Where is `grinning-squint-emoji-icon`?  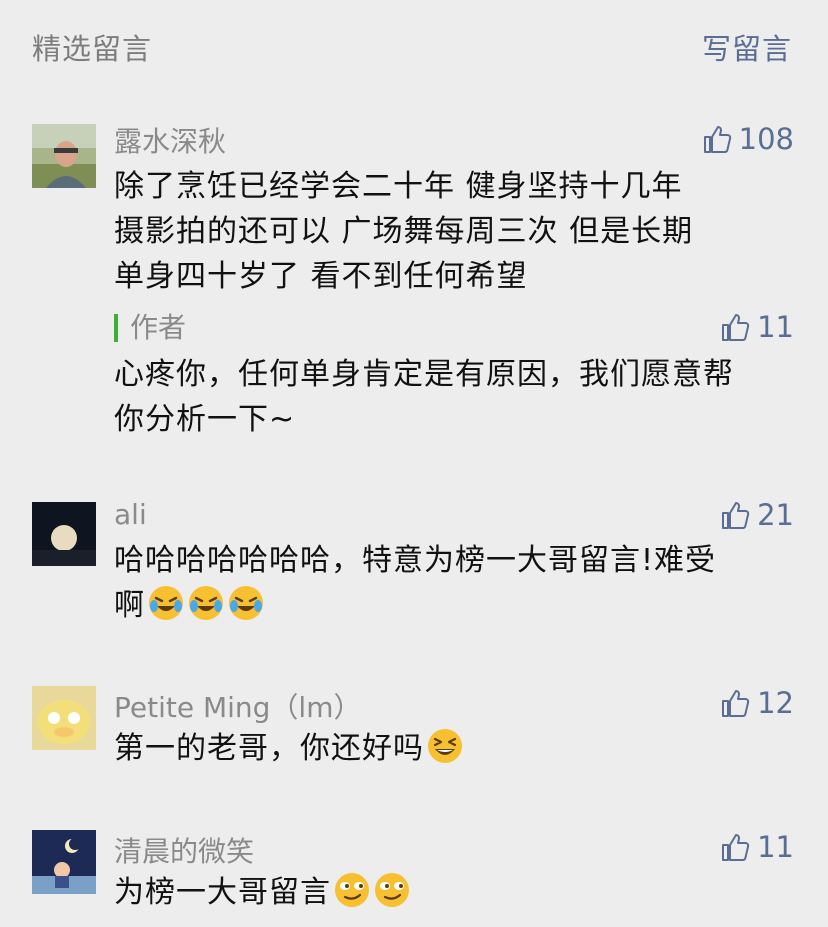
grinning-squint-emoji-icon is located at coordinates (445, 746).